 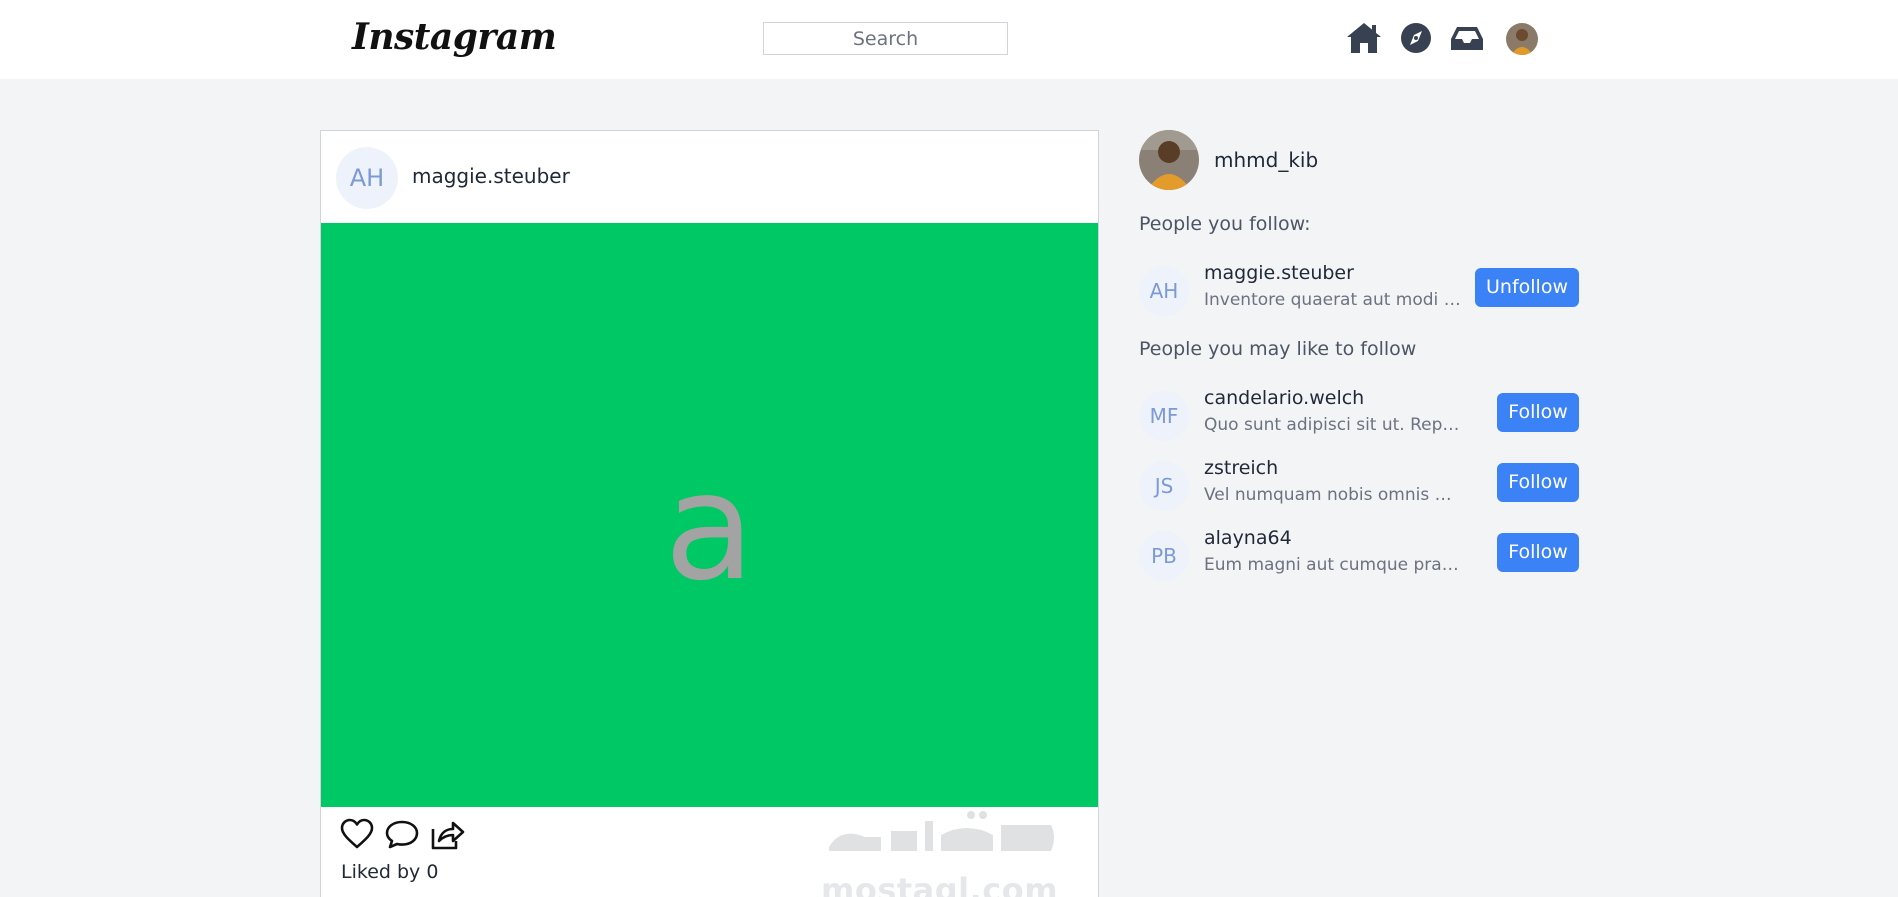 What do you see at coordinates (1416, 38) in the screenshot?
I see `compass-icon` at bounding box center [1416, 38].